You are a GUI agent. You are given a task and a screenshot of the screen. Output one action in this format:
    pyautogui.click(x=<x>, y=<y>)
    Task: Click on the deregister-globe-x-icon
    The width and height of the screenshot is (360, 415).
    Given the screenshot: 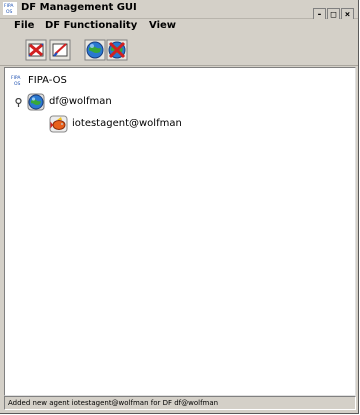 What is the action you would take?
    pyautogui.click(x=117, y=50)
    